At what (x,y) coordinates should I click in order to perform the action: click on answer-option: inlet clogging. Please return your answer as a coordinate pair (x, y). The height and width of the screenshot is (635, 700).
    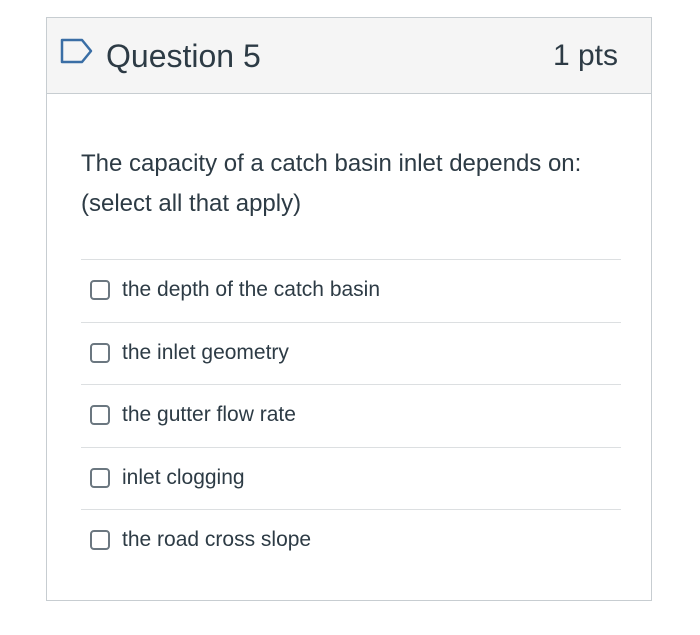
    Looking at the image, I should click on (351, 479).